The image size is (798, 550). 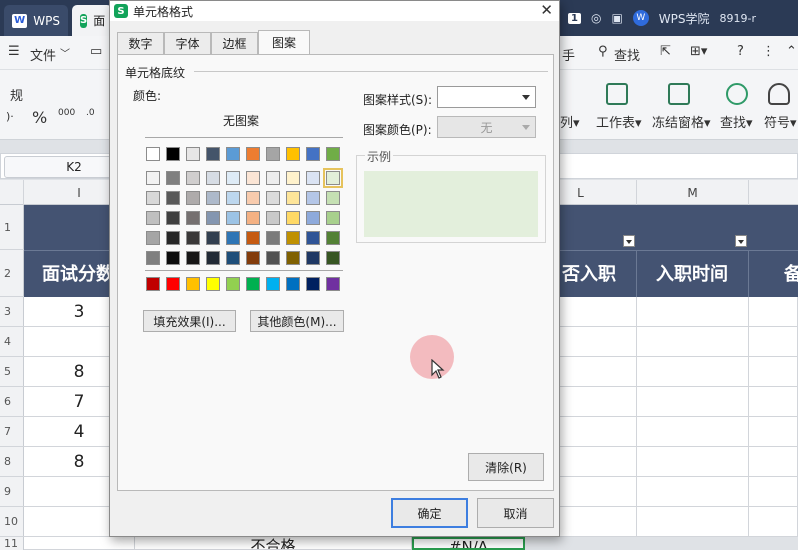 I want to click on ribbon-symbol: 符号▾, so click(x=780, y=121).